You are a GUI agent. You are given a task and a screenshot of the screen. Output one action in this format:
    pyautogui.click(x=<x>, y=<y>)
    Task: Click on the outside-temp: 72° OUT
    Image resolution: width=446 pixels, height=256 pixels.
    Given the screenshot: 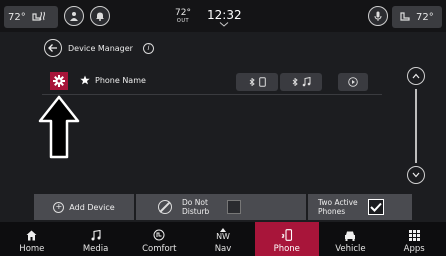 What is the action you would take?
    pyautogui.click(x=183, y=17)
    